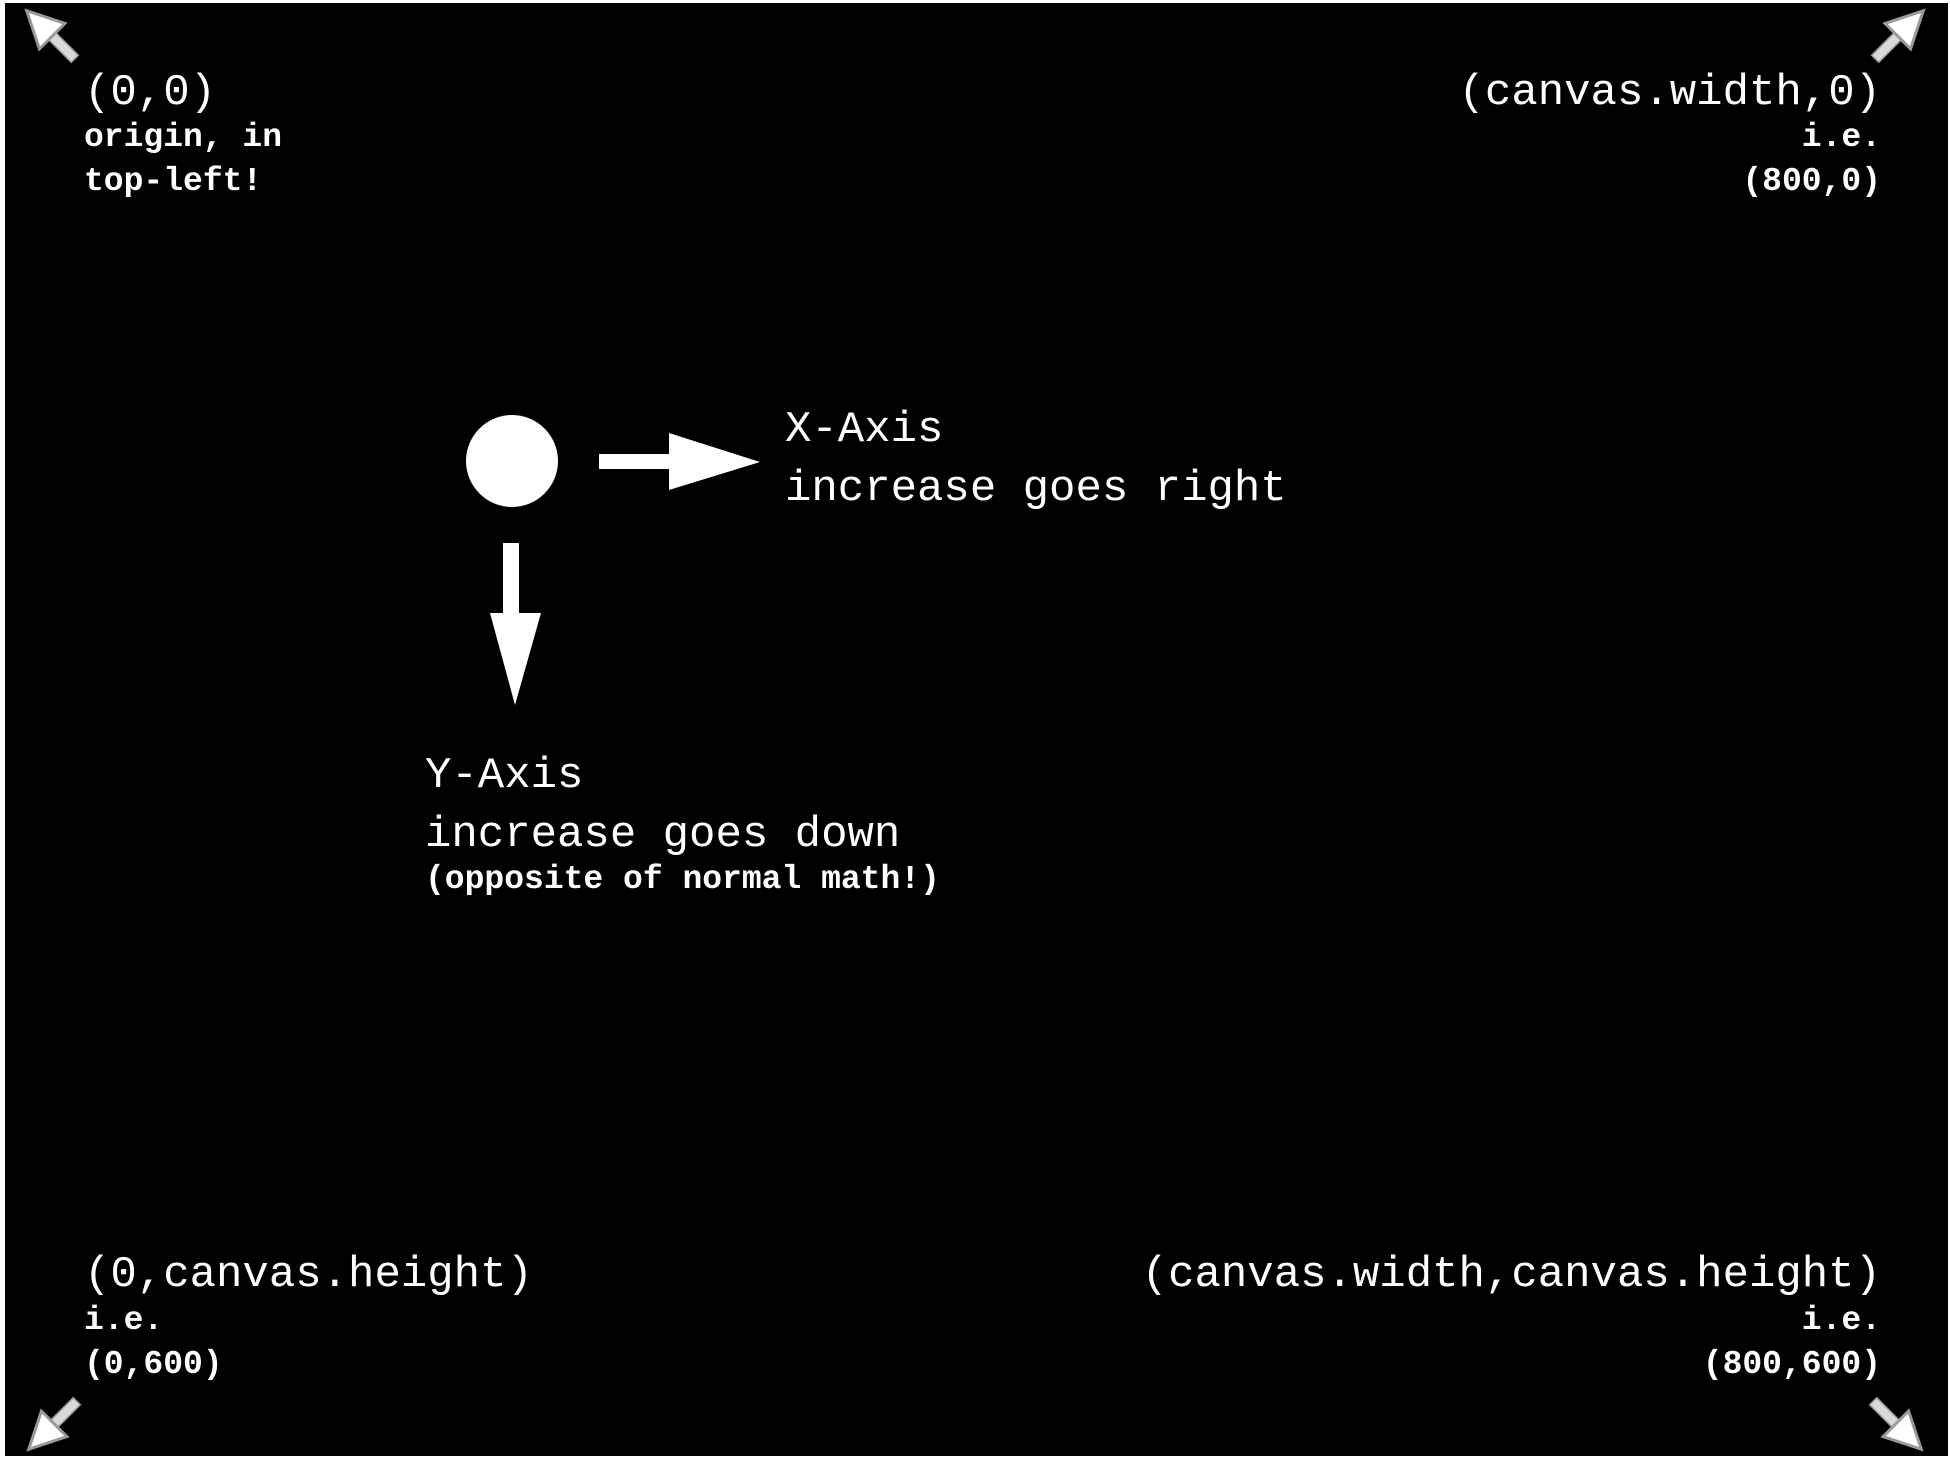  I want to click on x-axis-arrow-icon, so click(679, 461).